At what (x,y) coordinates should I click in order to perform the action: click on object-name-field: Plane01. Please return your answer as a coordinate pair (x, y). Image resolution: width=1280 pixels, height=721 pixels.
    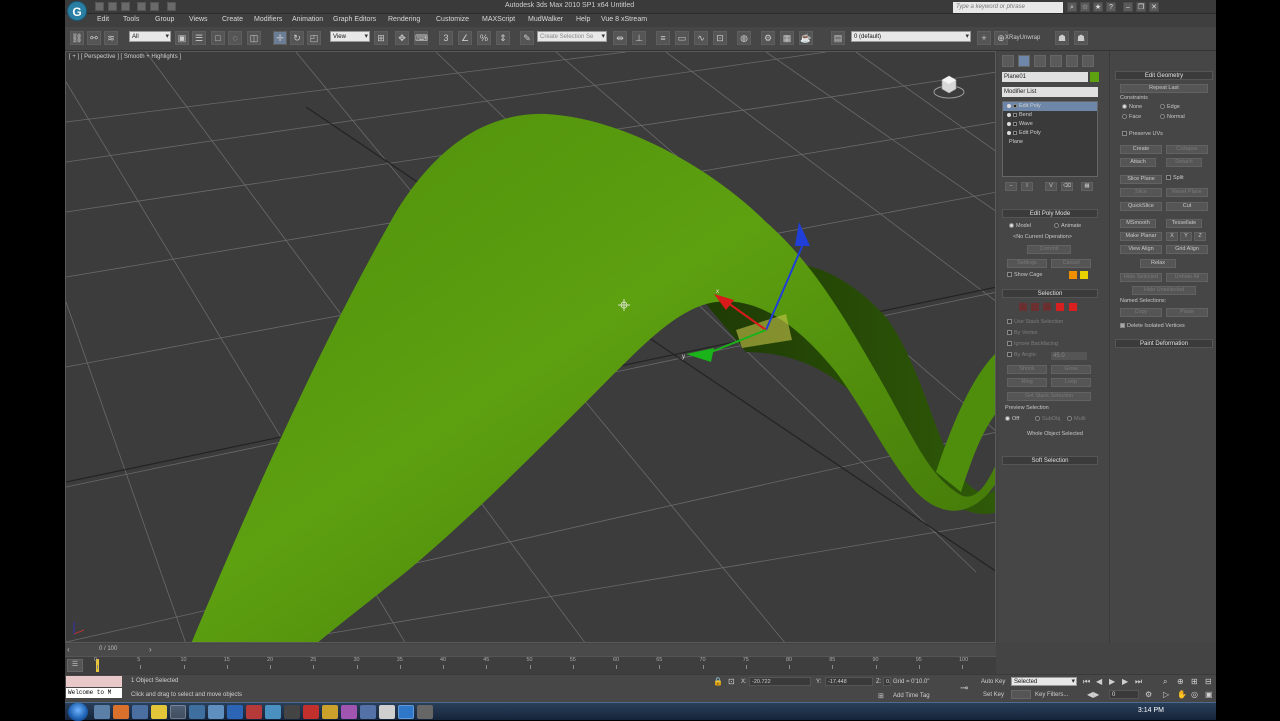
    Looking at the image, I should click on (1045, 77).